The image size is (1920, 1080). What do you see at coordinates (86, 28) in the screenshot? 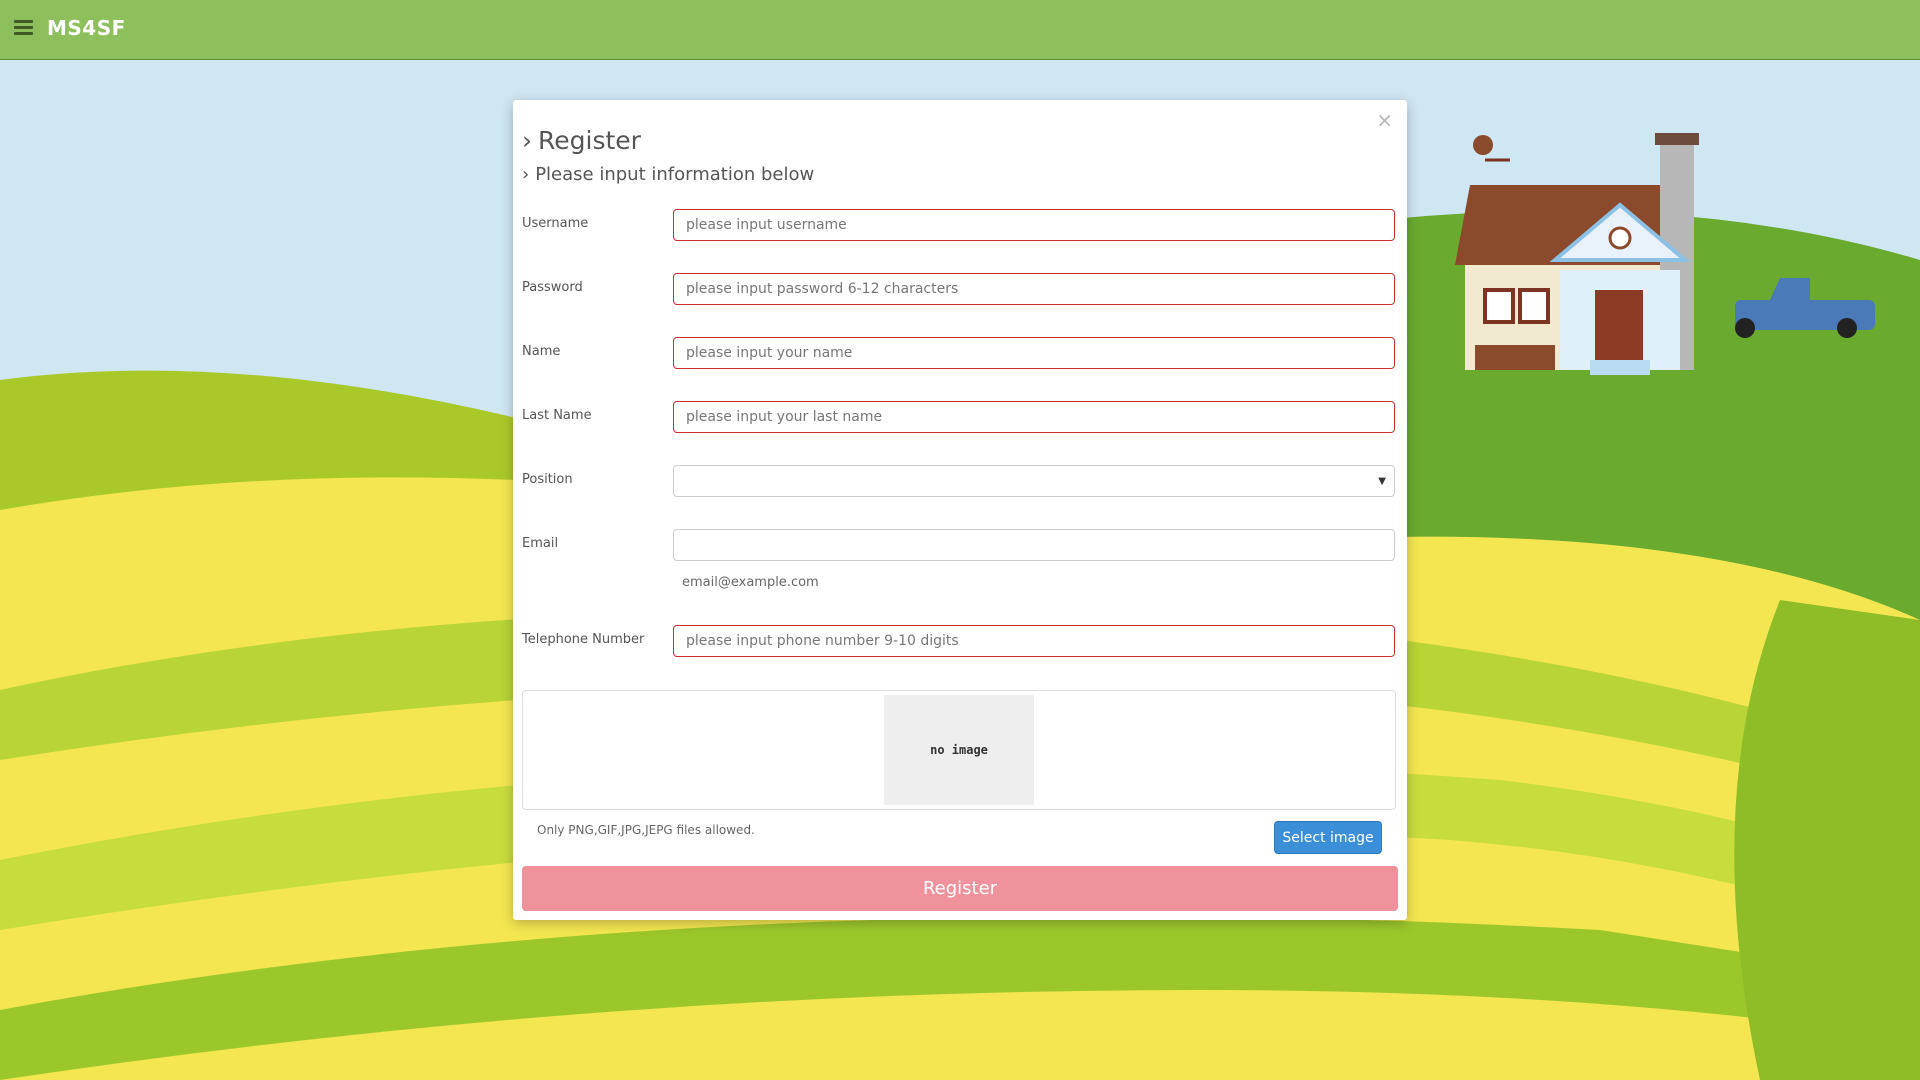
I see `brand-logo: MS4SF` at bounding box center [86, 28].